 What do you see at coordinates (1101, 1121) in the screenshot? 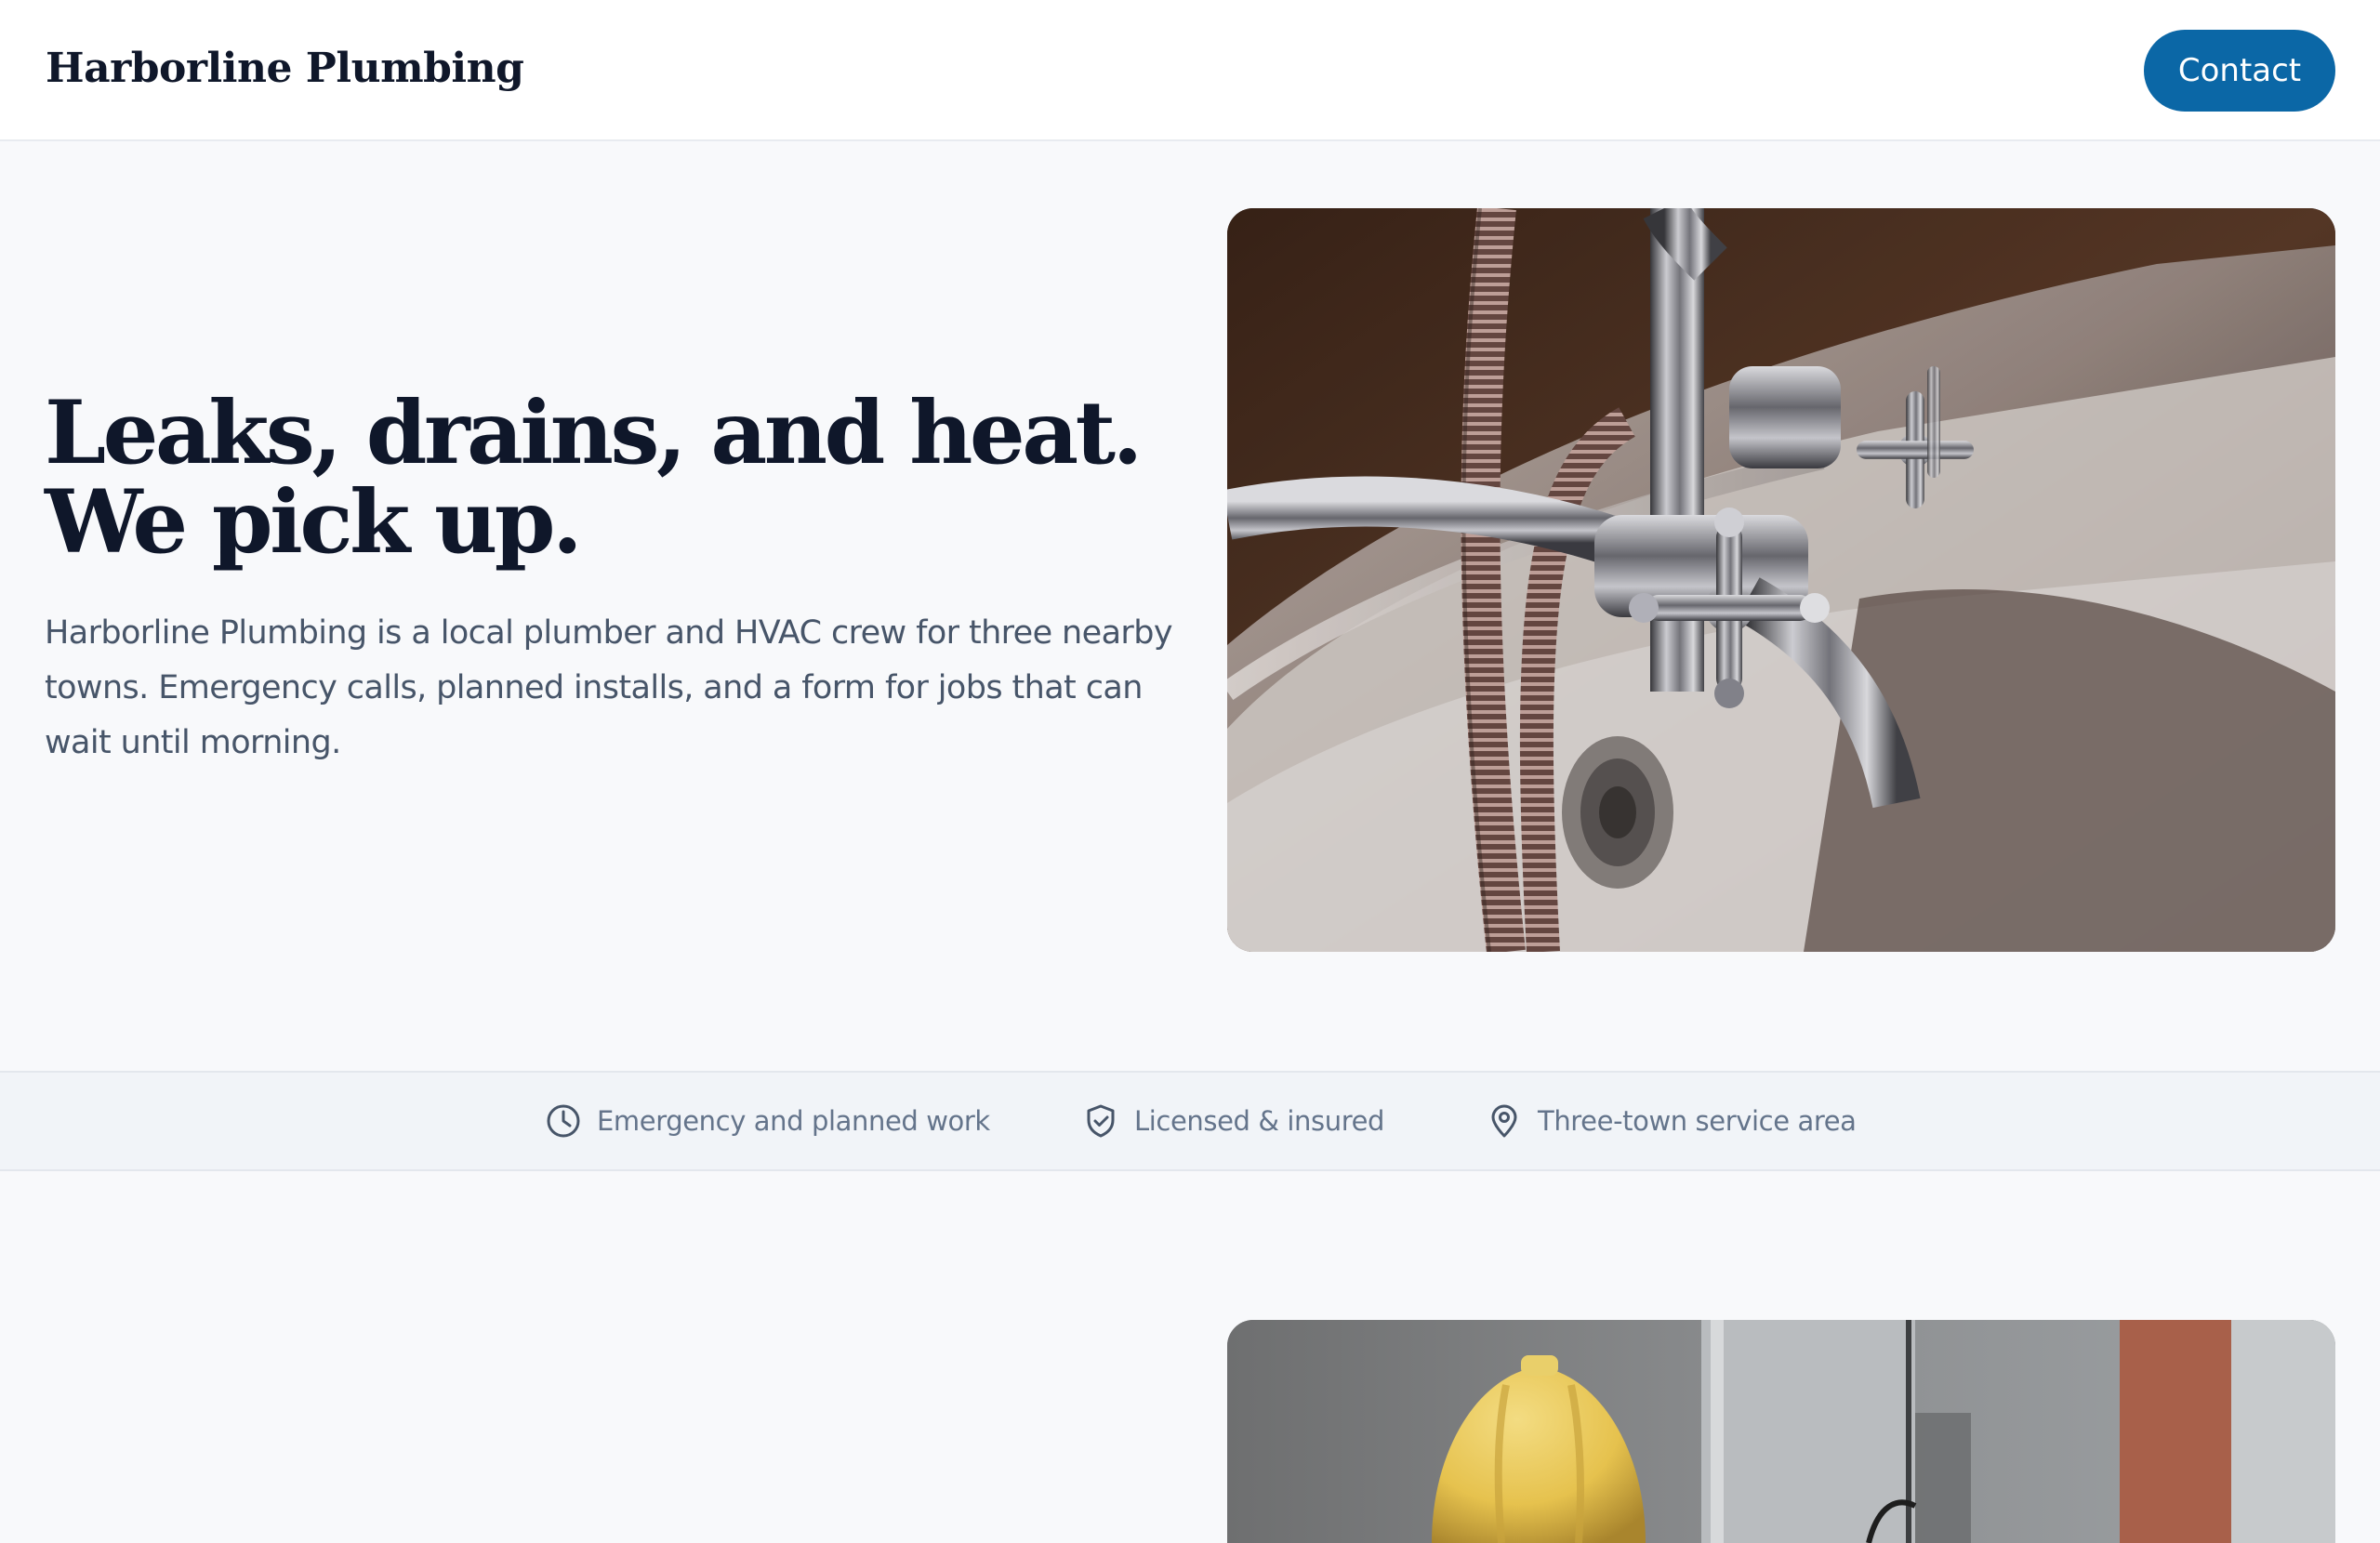
I see `shield-check-icon` at bounding box center [1101, 1121].